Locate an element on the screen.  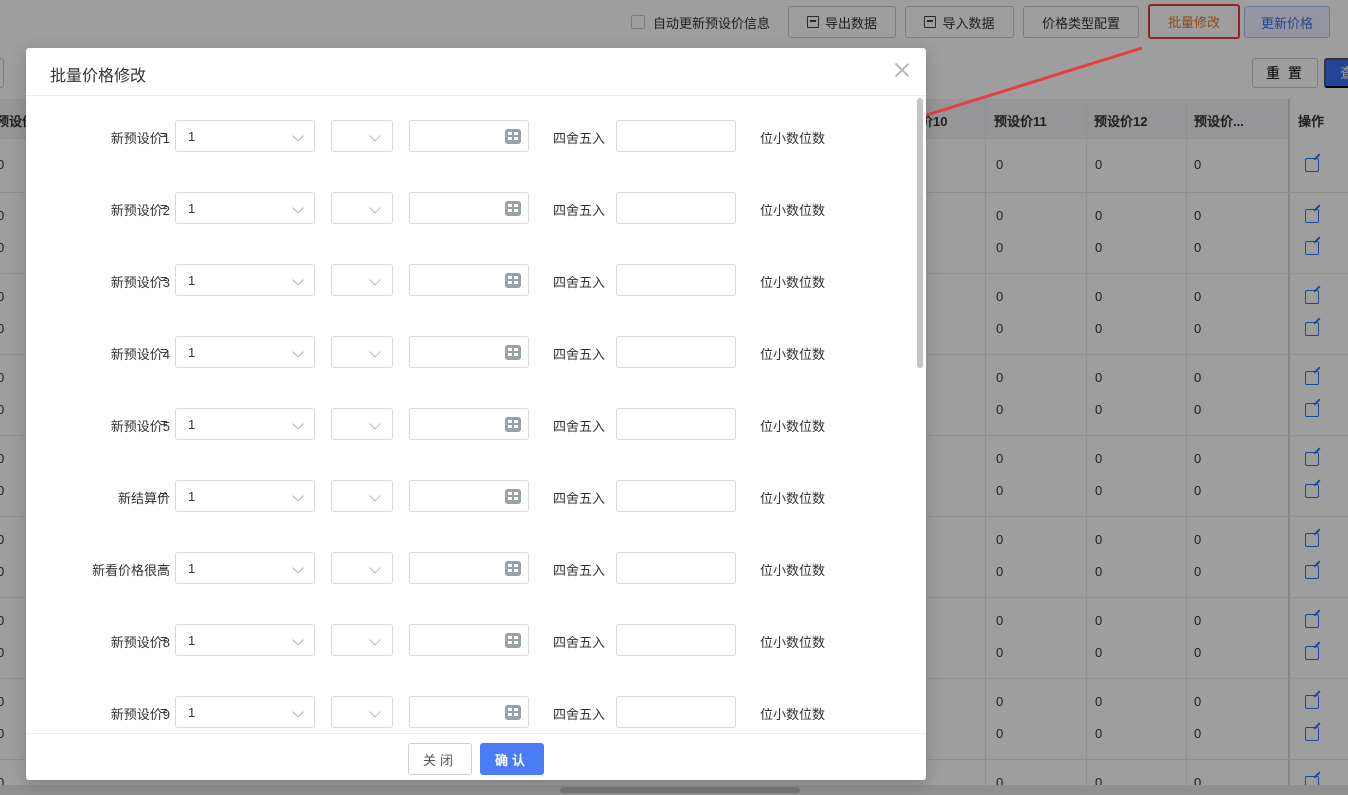
price-form-row: 新看价格很高 = 1 四舍五入 位小数位数 is located at coordinates (466, 568).